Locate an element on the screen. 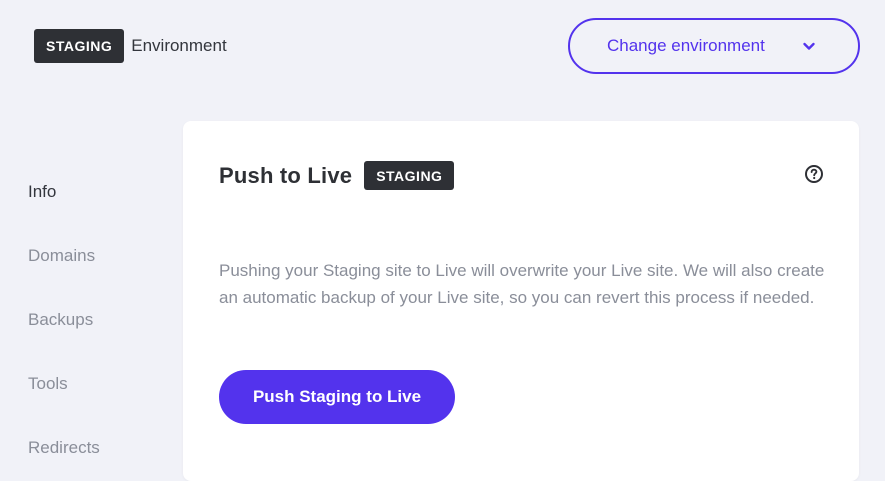 The image size is (885, 481). change-environment-button: Change environment is located at coordinates (714, 46).